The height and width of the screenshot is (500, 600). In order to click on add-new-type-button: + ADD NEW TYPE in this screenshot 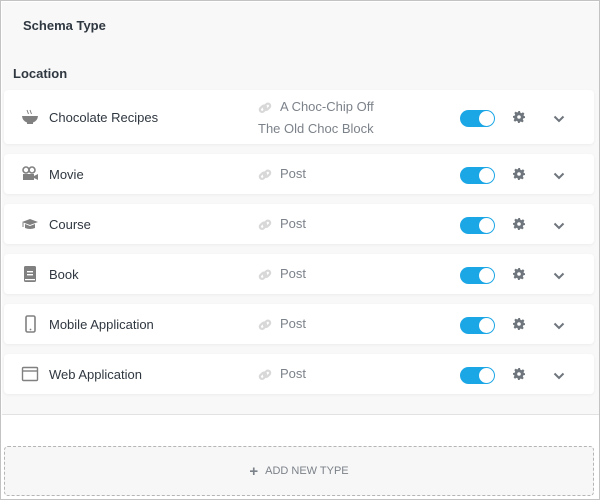, I will do `click(299, 471)`.